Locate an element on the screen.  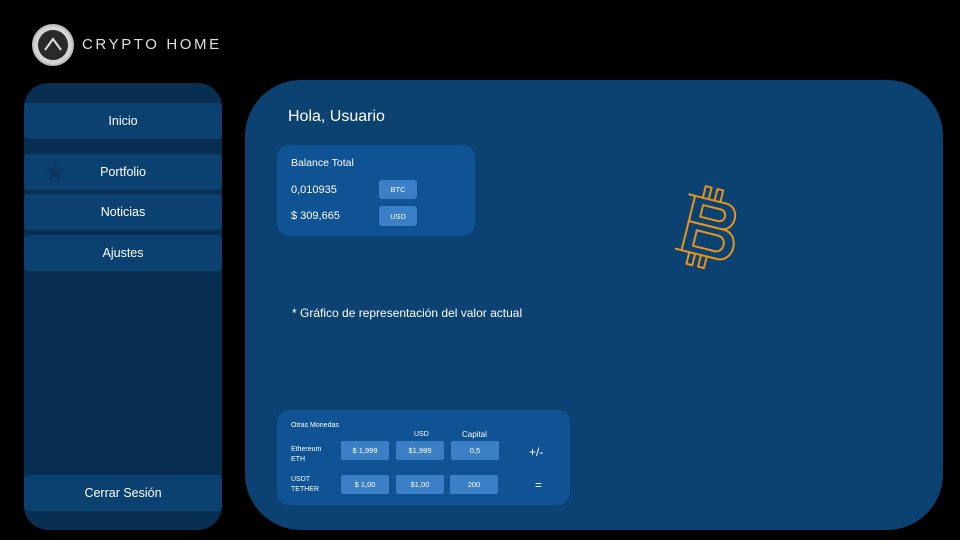
sidebar-item-ajustes: Ajustes is located at coordinates (123, 253).